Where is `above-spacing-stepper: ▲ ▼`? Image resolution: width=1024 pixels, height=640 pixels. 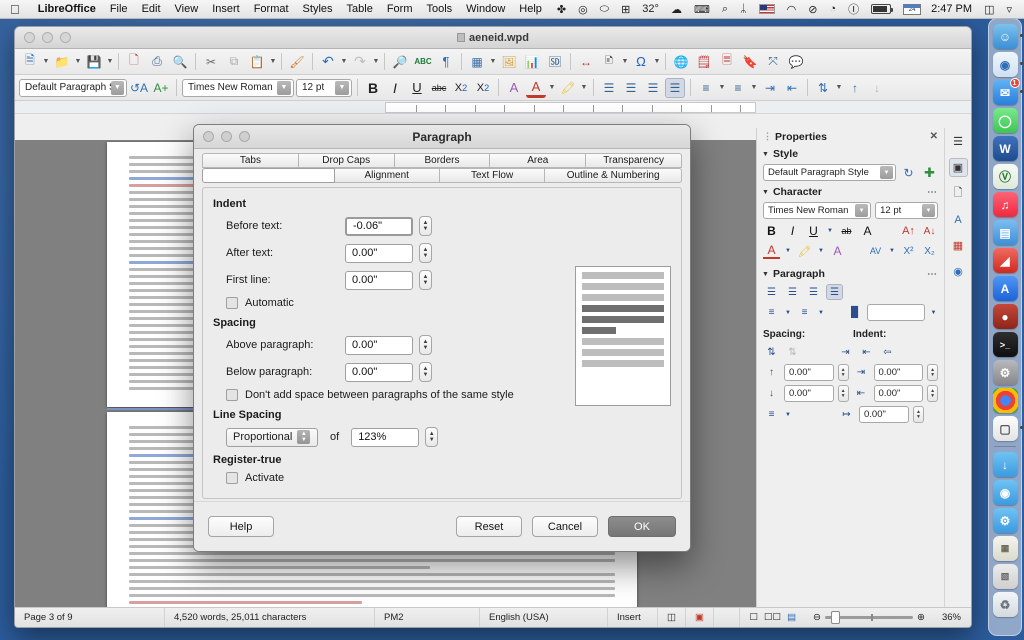 above-spacing-stepper: ▲ ▼ is located at coordinates (843, 372).